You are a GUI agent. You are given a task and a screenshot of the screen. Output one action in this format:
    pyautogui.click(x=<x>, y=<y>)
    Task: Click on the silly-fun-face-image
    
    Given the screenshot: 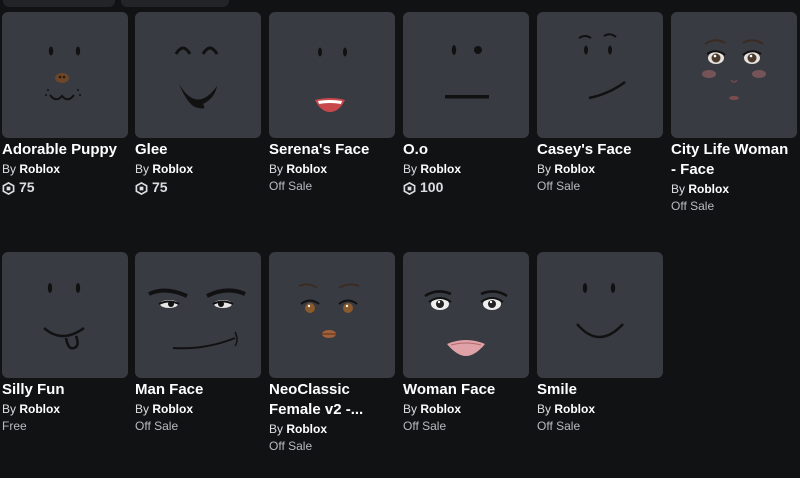 What is the action you would take?
    pyautogui.click(x=64, y=316)
    